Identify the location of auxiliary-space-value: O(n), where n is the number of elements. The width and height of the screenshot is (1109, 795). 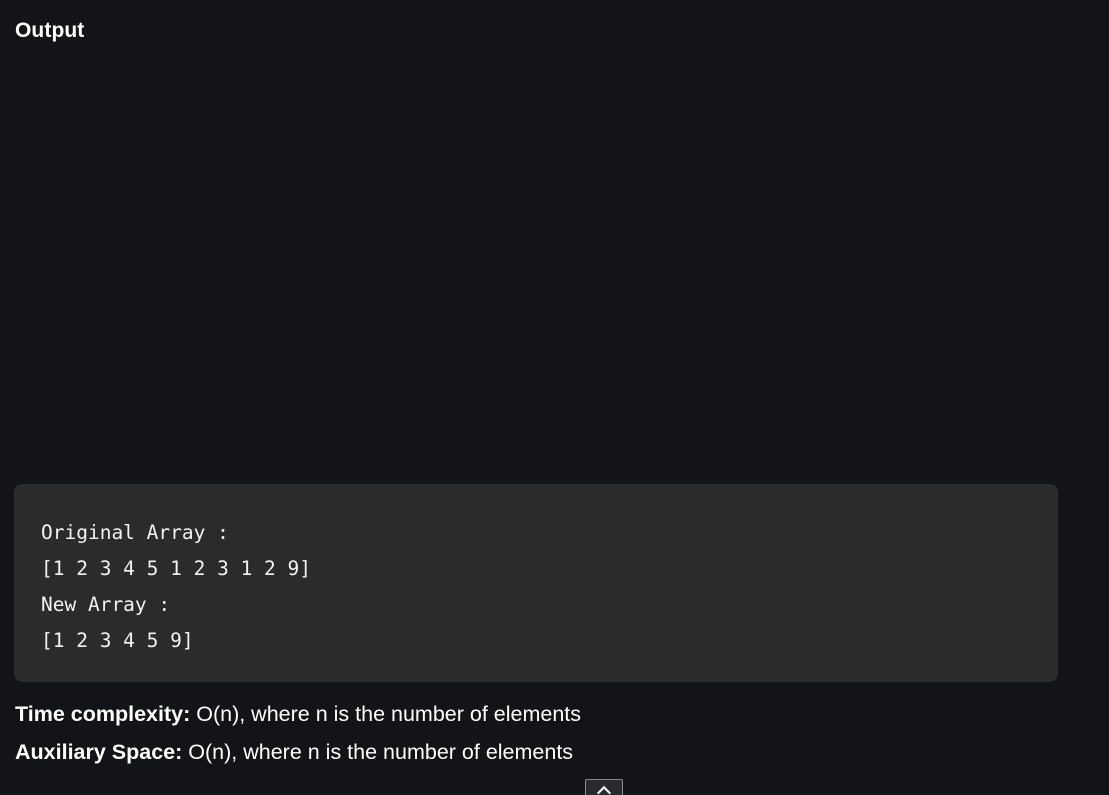
(378, 752).